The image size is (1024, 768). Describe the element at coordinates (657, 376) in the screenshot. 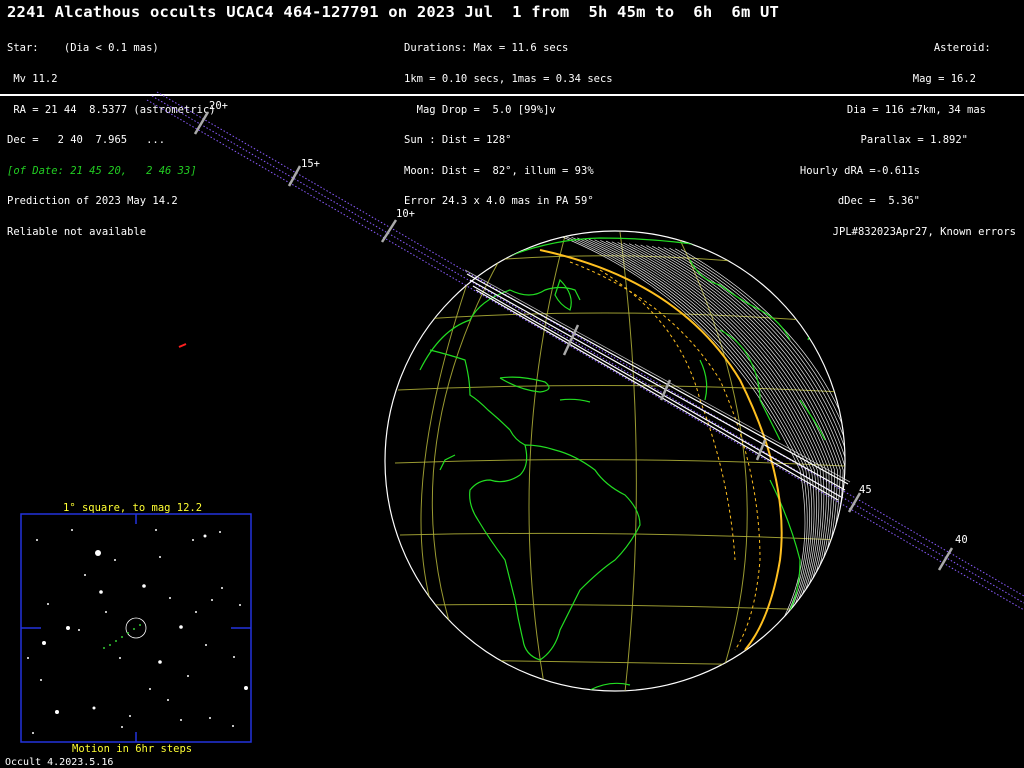

I see `occultation-centerline` at that location.